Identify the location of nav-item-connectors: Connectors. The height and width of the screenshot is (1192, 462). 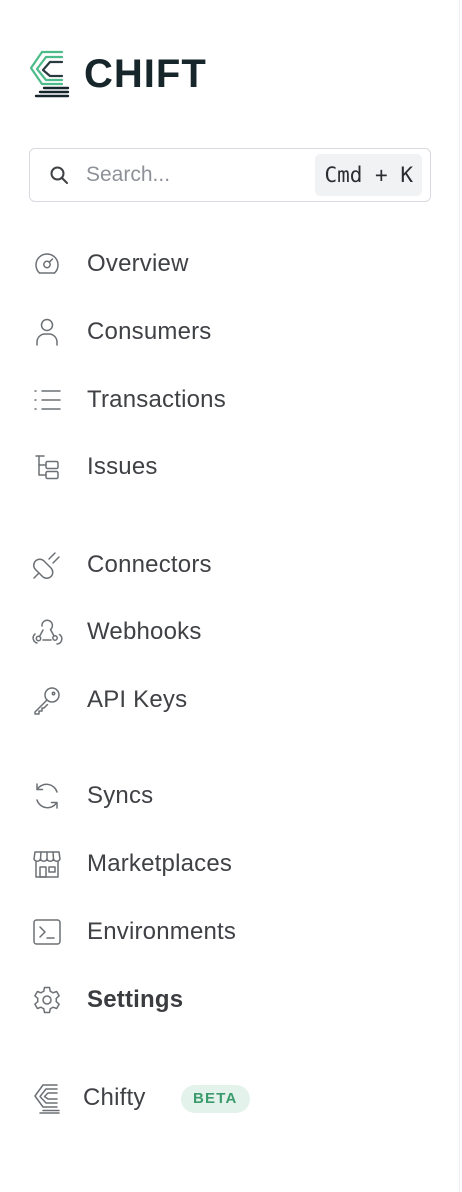
(121, 565).